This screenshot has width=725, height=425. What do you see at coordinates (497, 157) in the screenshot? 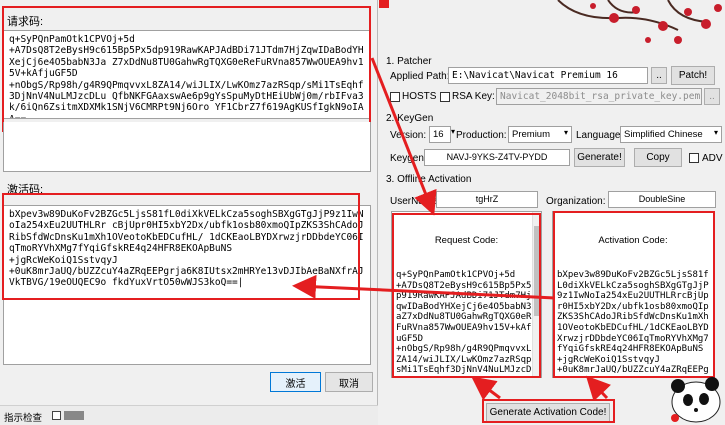
I see `keygen-input: NAVJ-9YKS-Z4TV-PYDD` at bounding box center [497, 157].